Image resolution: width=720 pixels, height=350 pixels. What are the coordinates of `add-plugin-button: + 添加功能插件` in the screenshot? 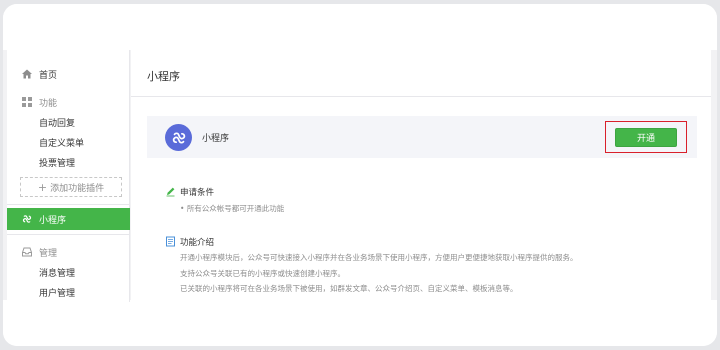 It's located at (71, 187).